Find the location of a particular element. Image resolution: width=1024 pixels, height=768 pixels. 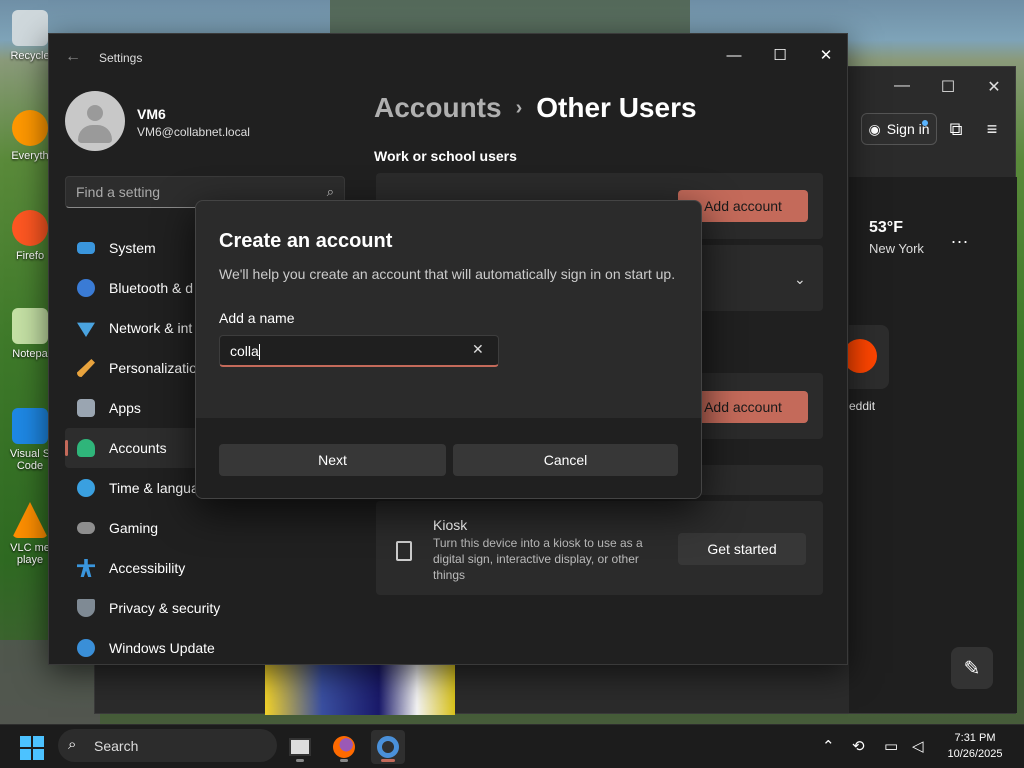

taskbar-search: ⌕ Search is located at coordinates (167, 745).